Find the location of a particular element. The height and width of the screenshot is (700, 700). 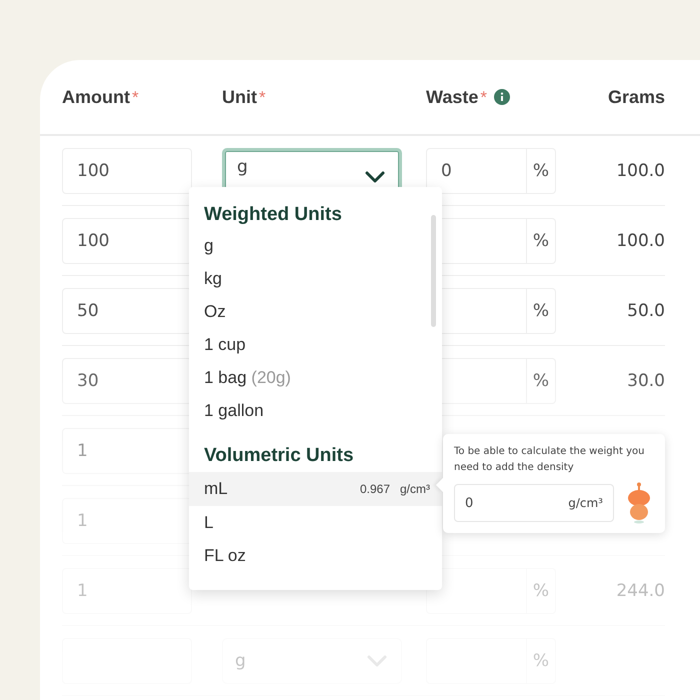

density-field: 0 g/cm³ is located at coordinates (534, 503).